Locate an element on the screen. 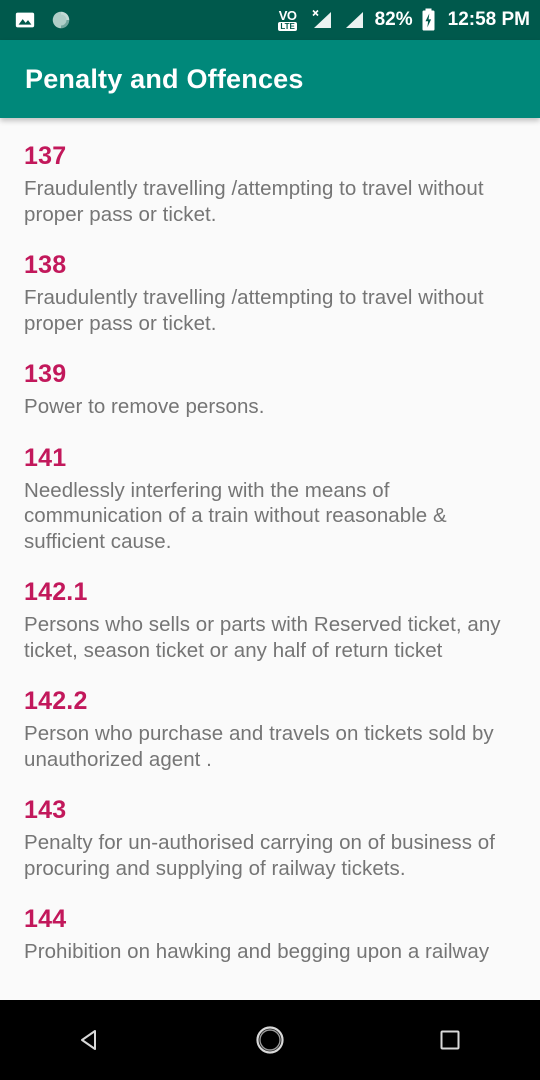 Image resolution: width=540 pixels, height=1080 pixels. volte-icon: VO LTE is located at coordinates (288, 20).